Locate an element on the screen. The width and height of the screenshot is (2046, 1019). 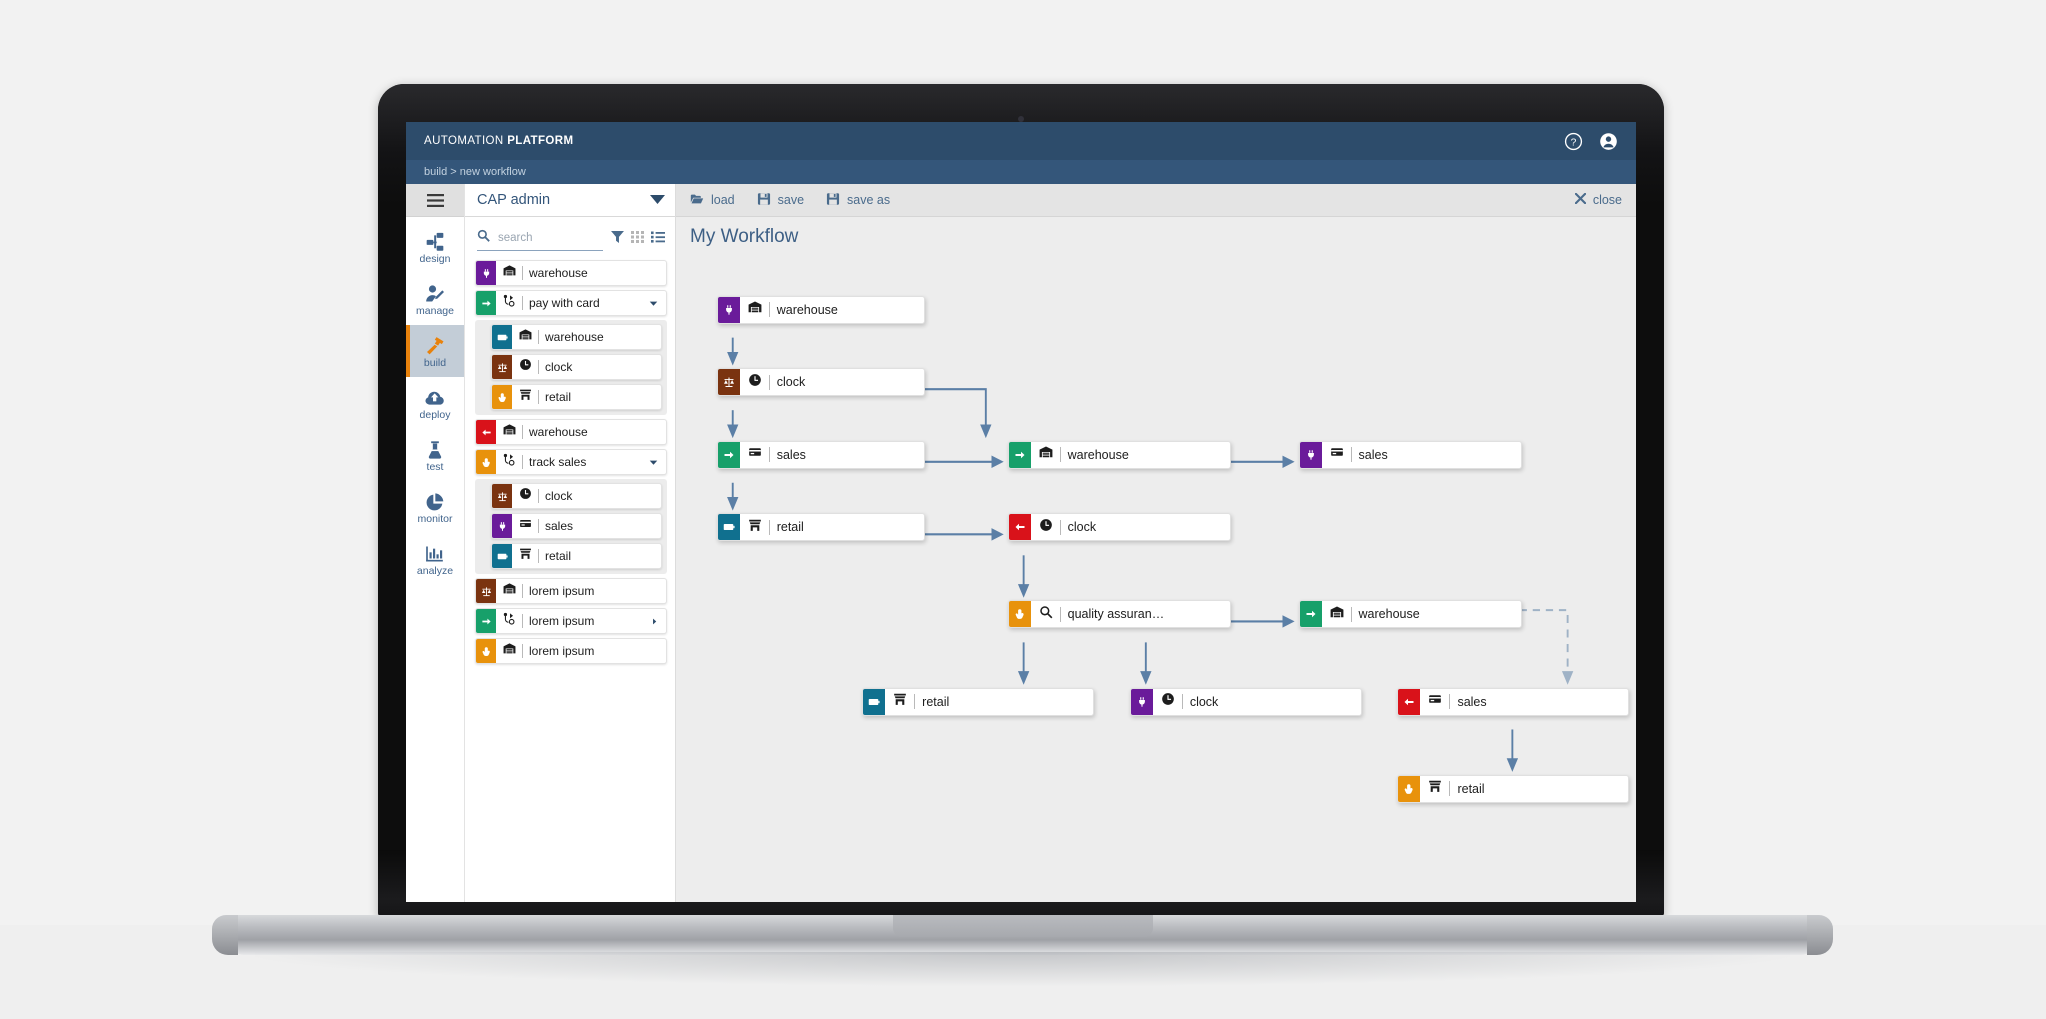
catalog-item-label: warehouse is located at coordinates (574, 337).